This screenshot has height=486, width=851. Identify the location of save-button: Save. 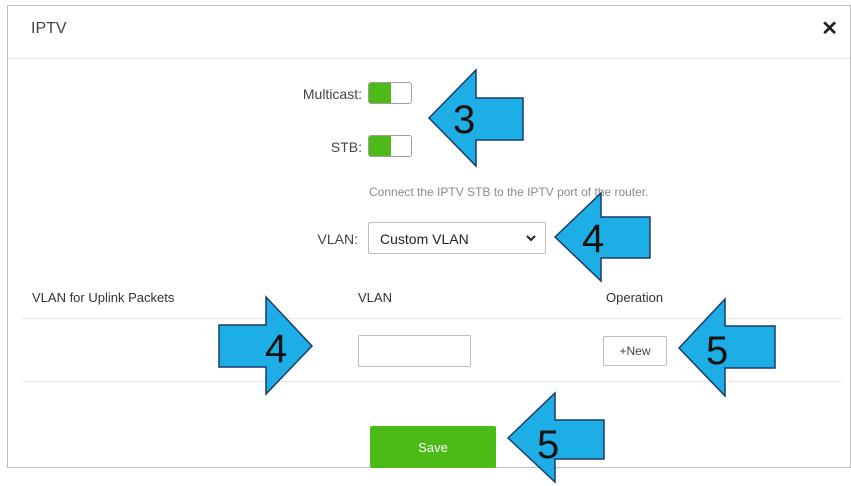
(433, 447).